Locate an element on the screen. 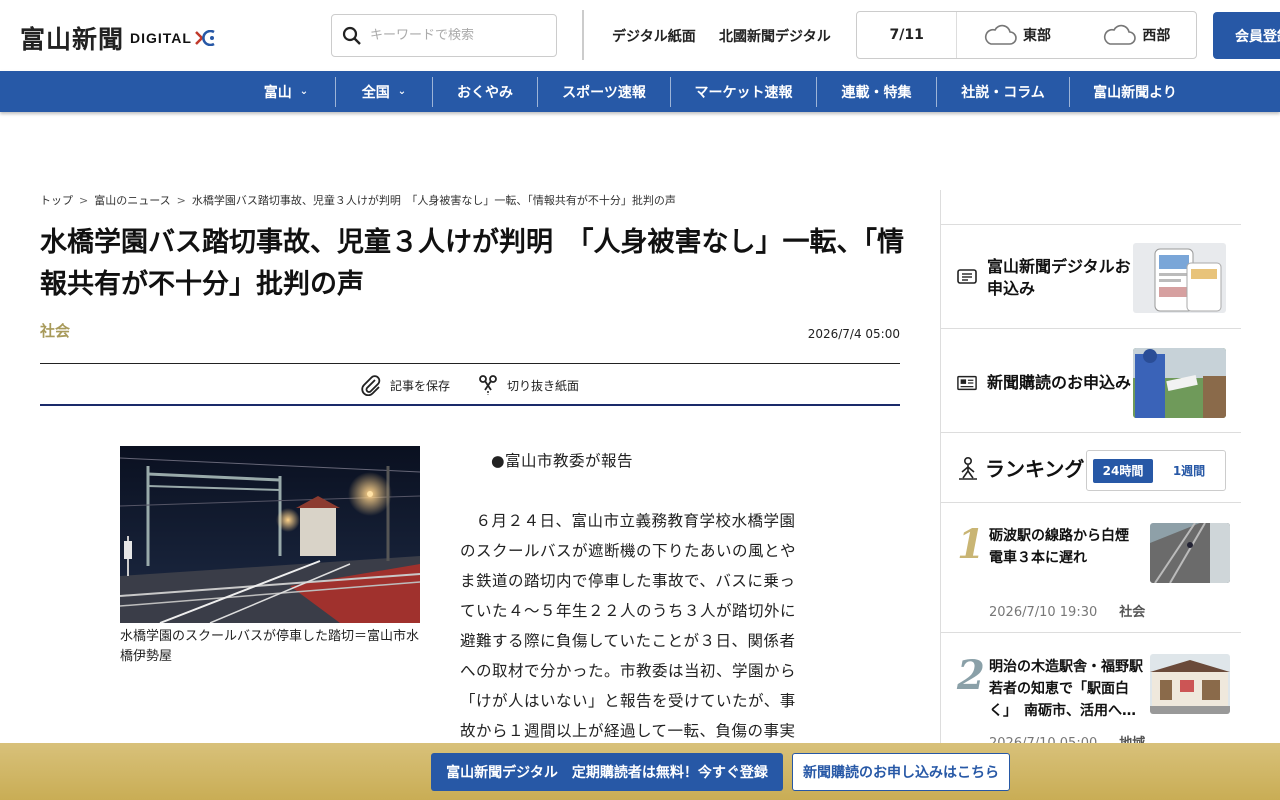 Image resolution: width=1280 pixels, height=800 pixels. nav-item-series: 連載・特集 is located at coordinates (876, 91).